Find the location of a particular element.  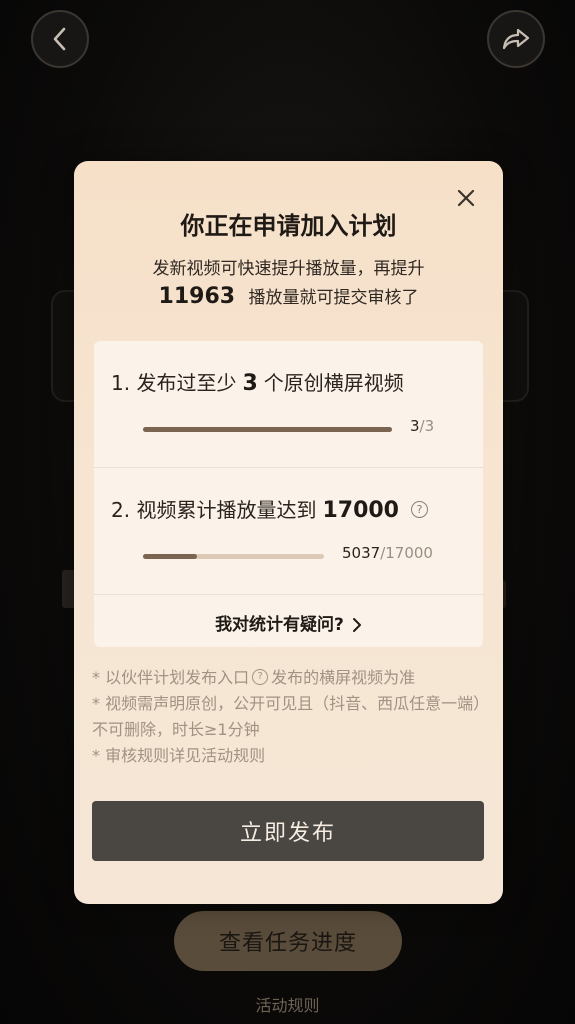

requirement-number: 3 is located at coordinates (250, 383).